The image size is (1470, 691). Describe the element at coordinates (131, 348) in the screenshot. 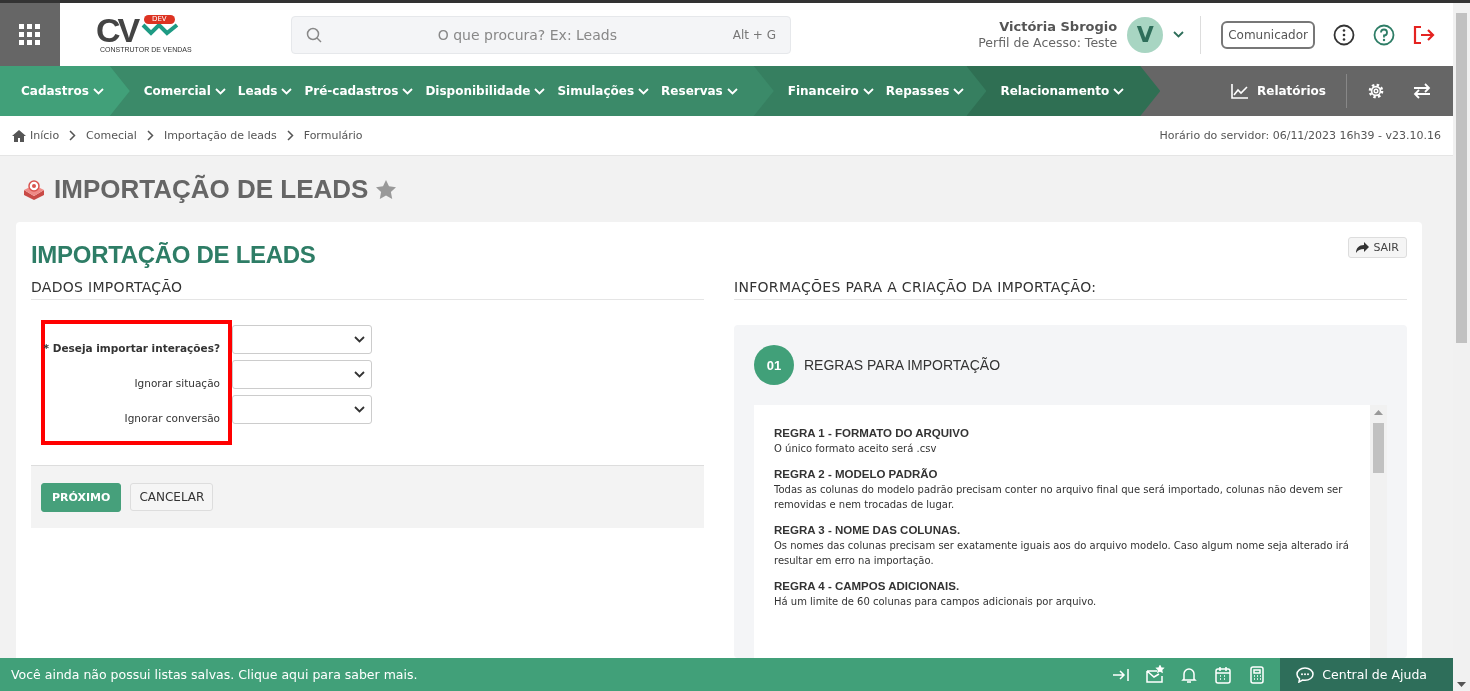

I see `field-label: * Deseja importar interações?` at that location.